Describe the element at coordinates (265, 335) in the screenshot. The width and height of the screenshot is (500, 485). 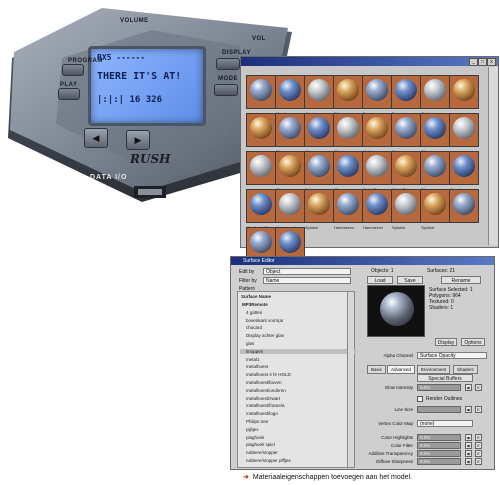
I see `tree-item: Display achter glas` at that location.